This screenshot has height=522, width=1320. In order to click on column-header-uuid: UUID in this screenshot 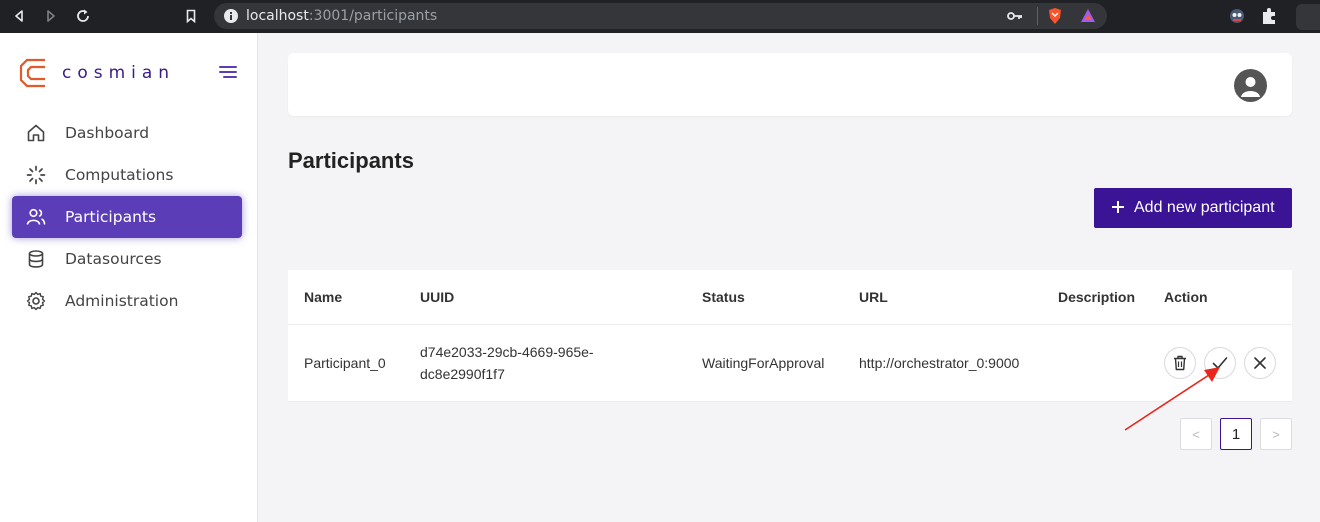, I will do `click(437, 297)`.